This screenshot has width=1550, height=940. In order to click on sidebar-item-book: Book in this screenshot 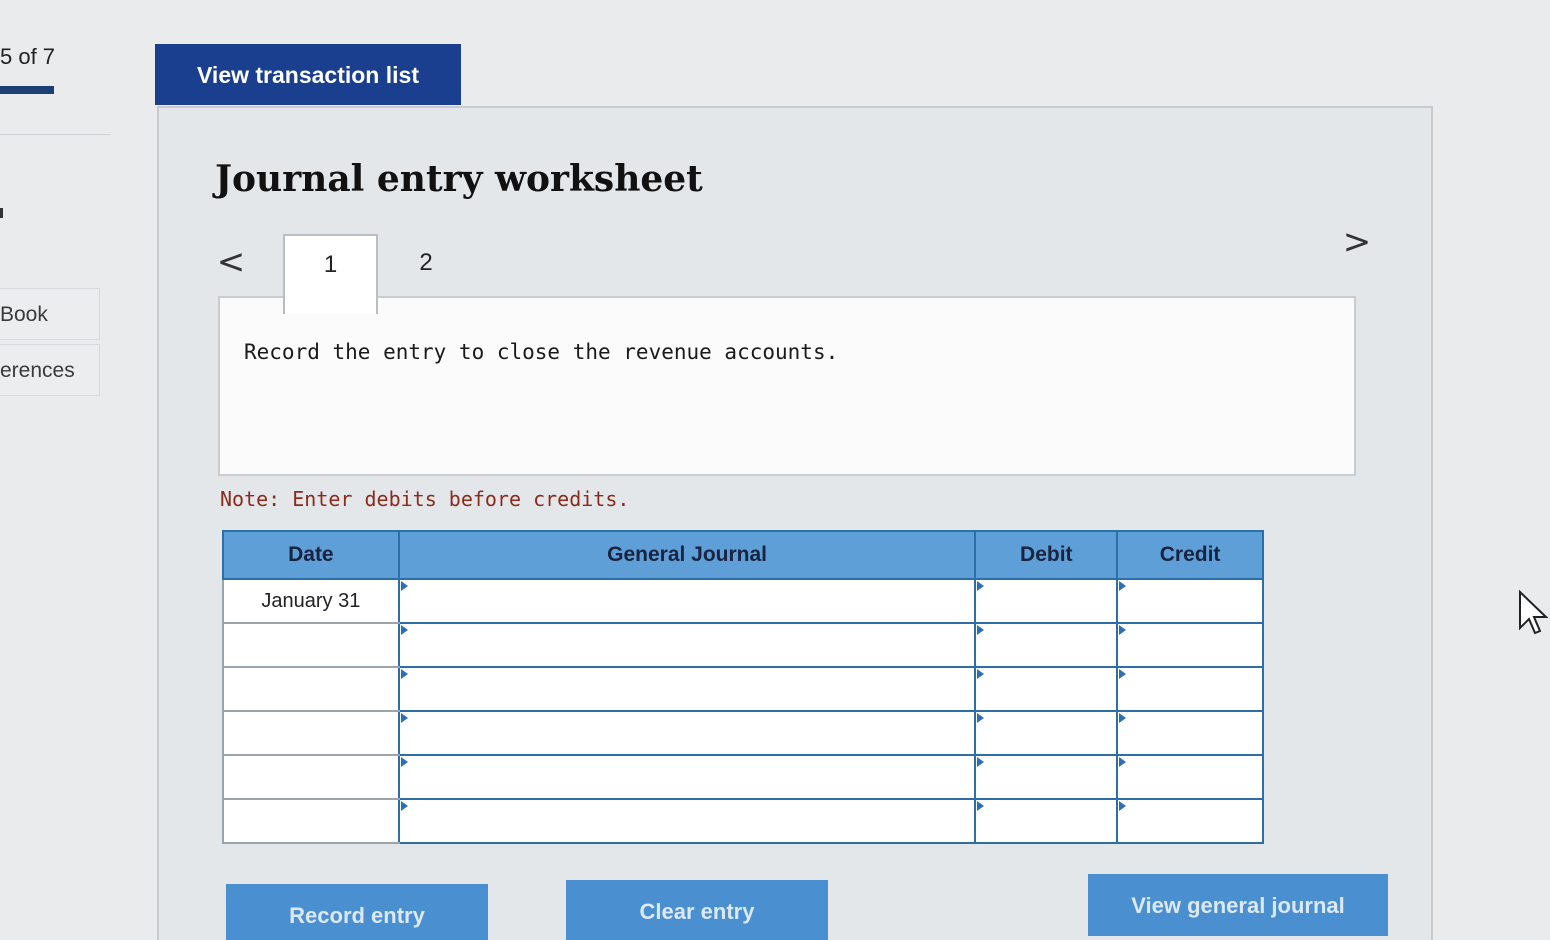, I will do `click(50, 314)`.